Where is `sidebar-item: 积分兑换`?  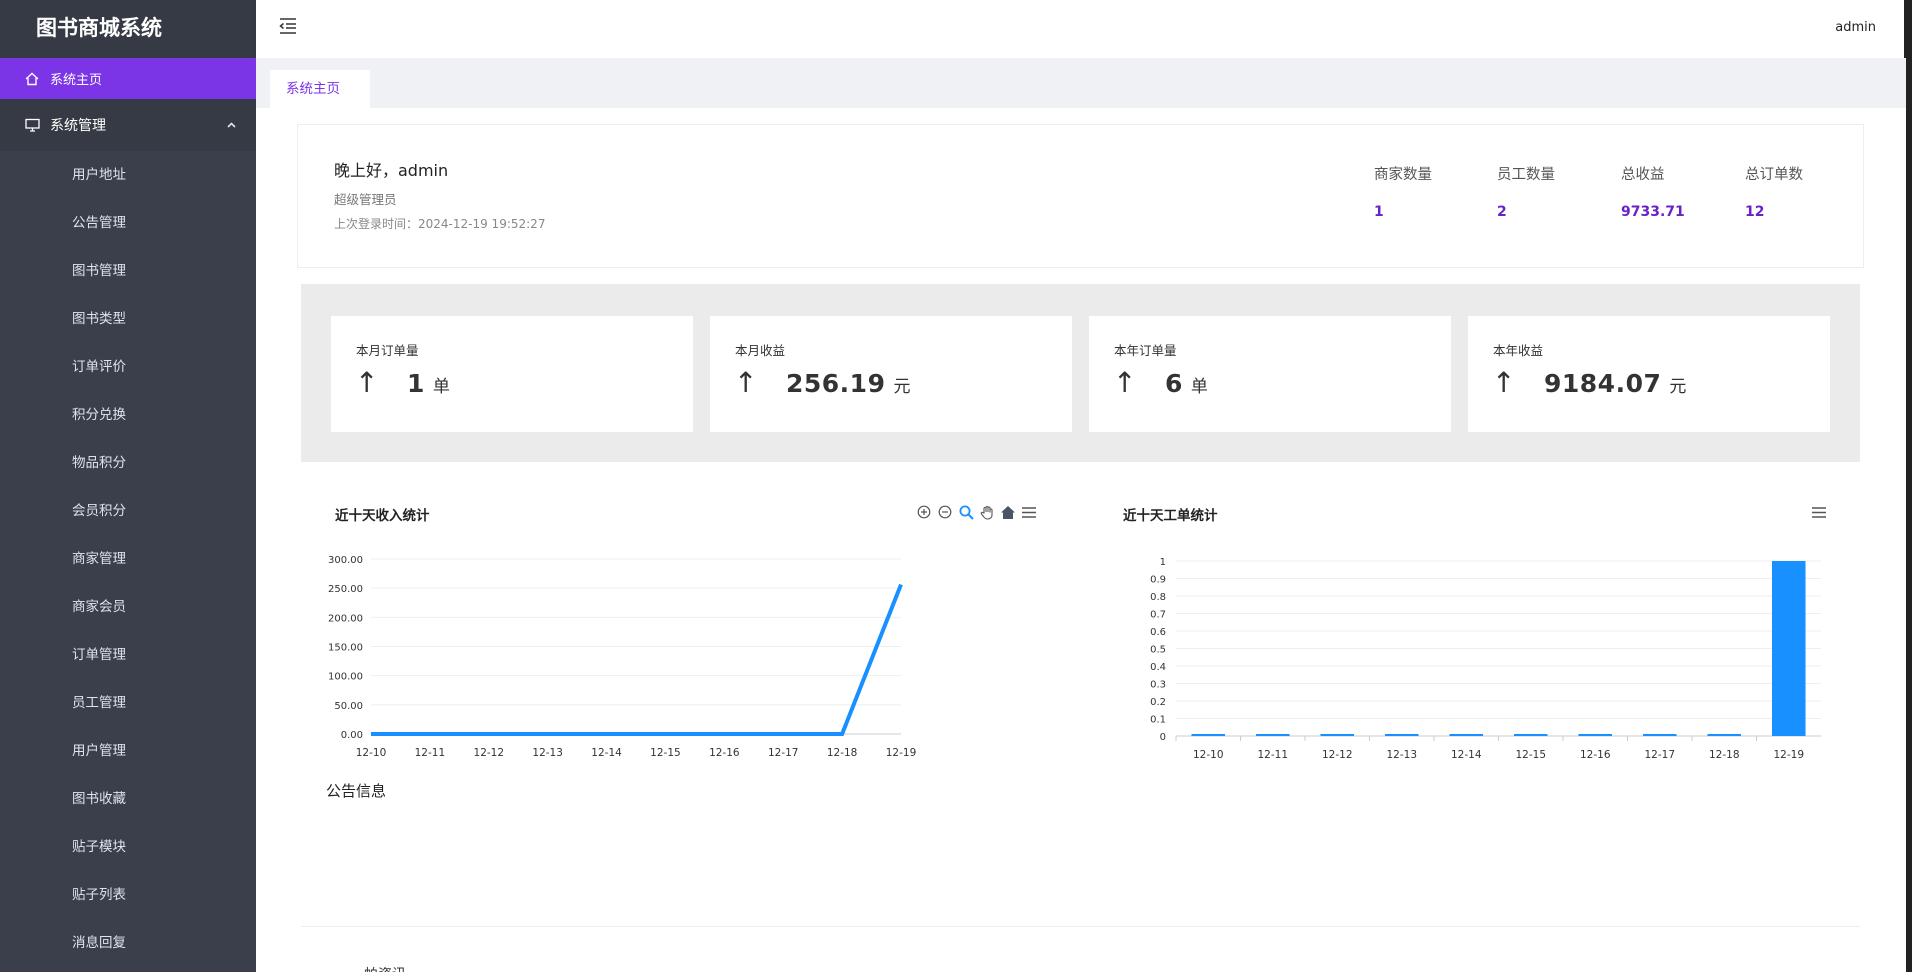
sidebar-item: 积分兑换 is located at coordinates (128, 415).